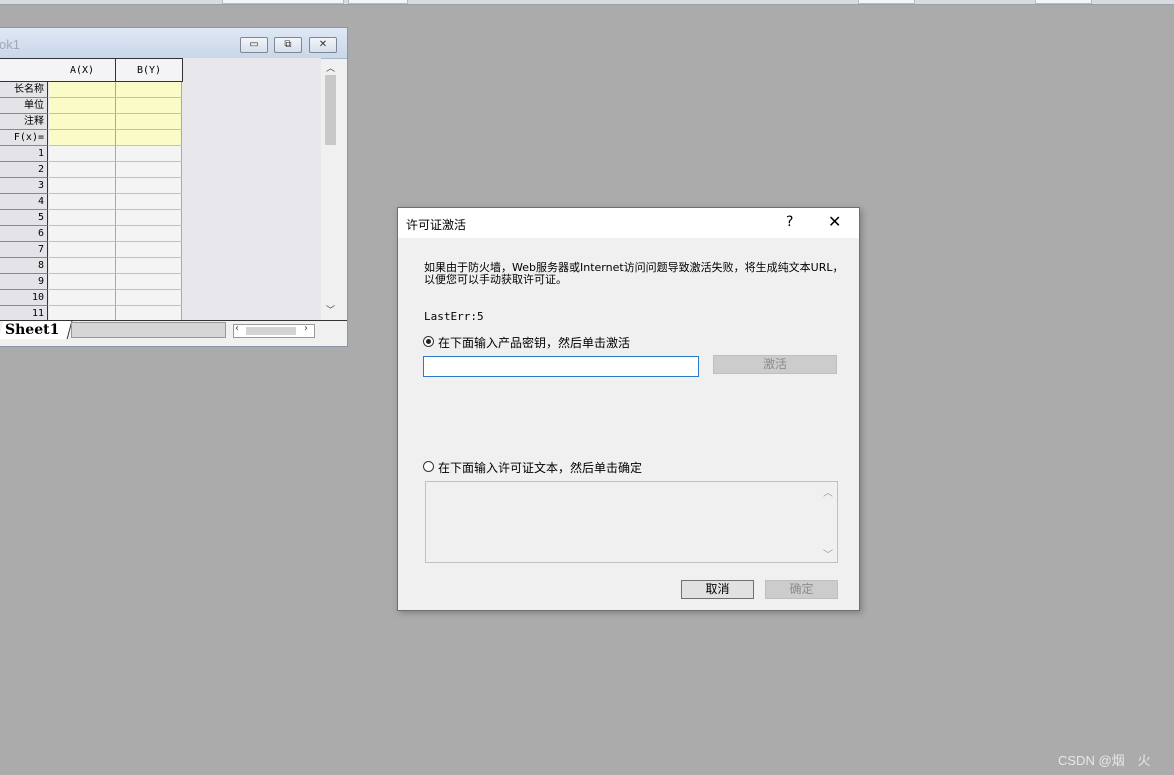 Image resolution: width=1174 pixels, height=775 pixels. What do you see at coordinates (24, 282) in the screenshot?
I see `row-header: 9` at bounding box center [24, 282].